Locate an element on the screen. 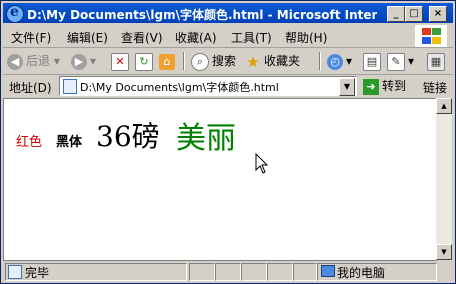 This screenshot has height=284, width=456. edit-icon: ✎ is located at coordinates (396, 61).